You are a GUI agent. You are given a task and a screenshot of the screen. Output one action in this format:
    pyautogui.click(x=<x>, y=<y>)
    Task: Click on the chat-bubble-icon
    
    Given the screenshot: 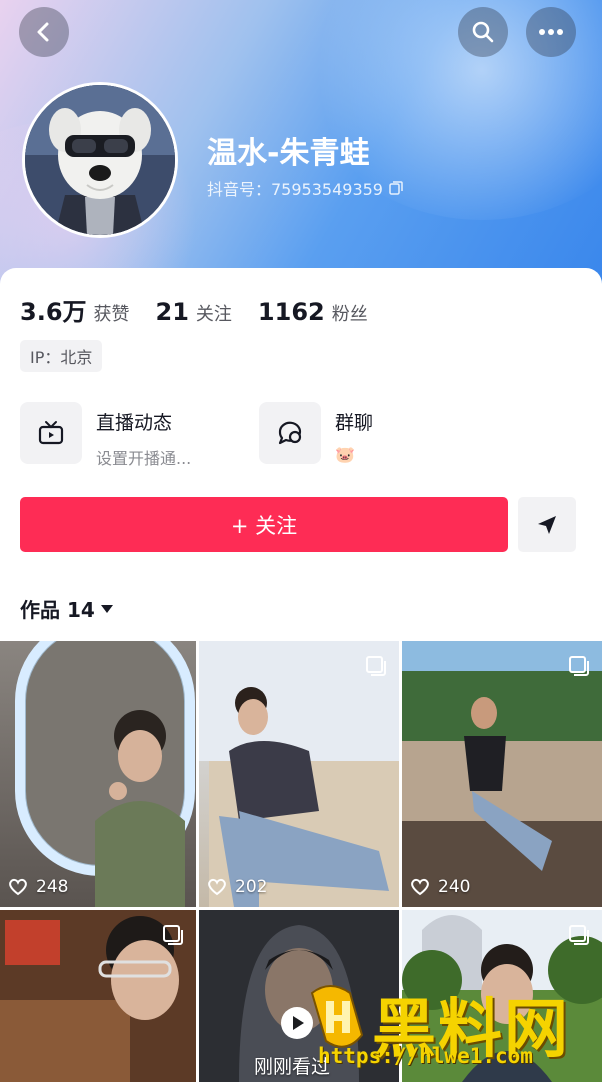 What is the action you would take?
    pyautogui.click(x=290, y=433)
    